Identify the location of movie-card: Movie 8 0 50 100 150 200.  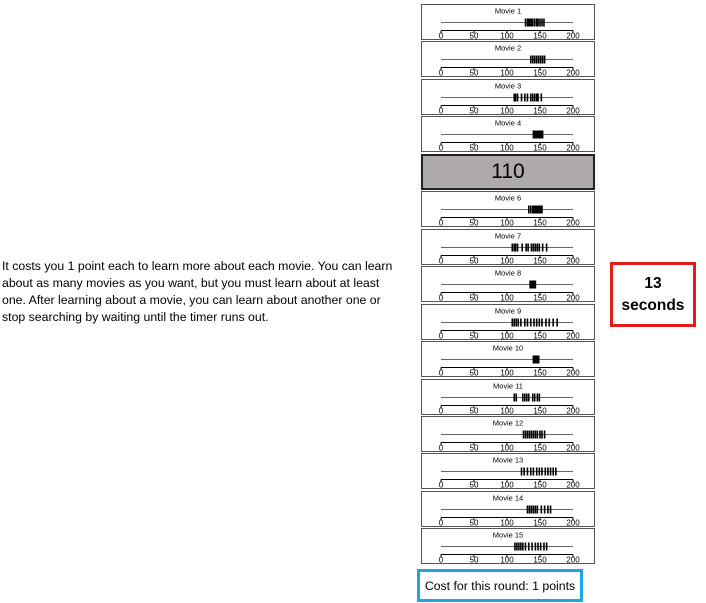
(508, 284).